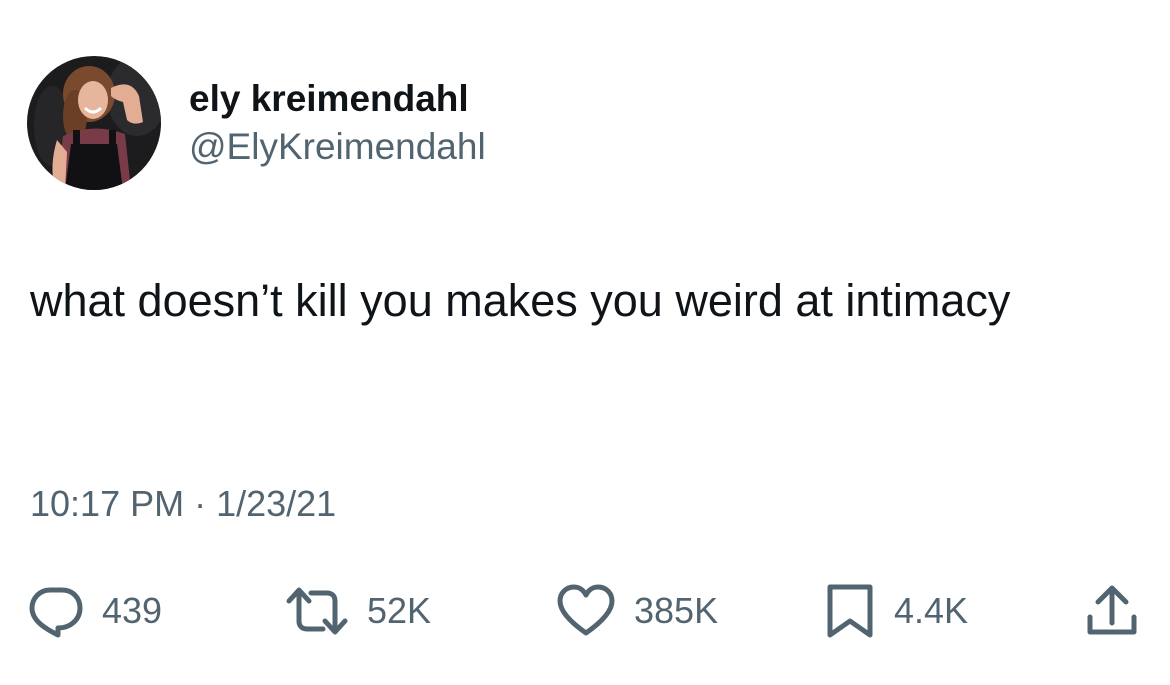 The width and height of the screenshot is (1170, 685). What do you see at coordinates (56, 611) in the screenshot?
I see `speech-bubble-icon` at bounding box center [56, 611].